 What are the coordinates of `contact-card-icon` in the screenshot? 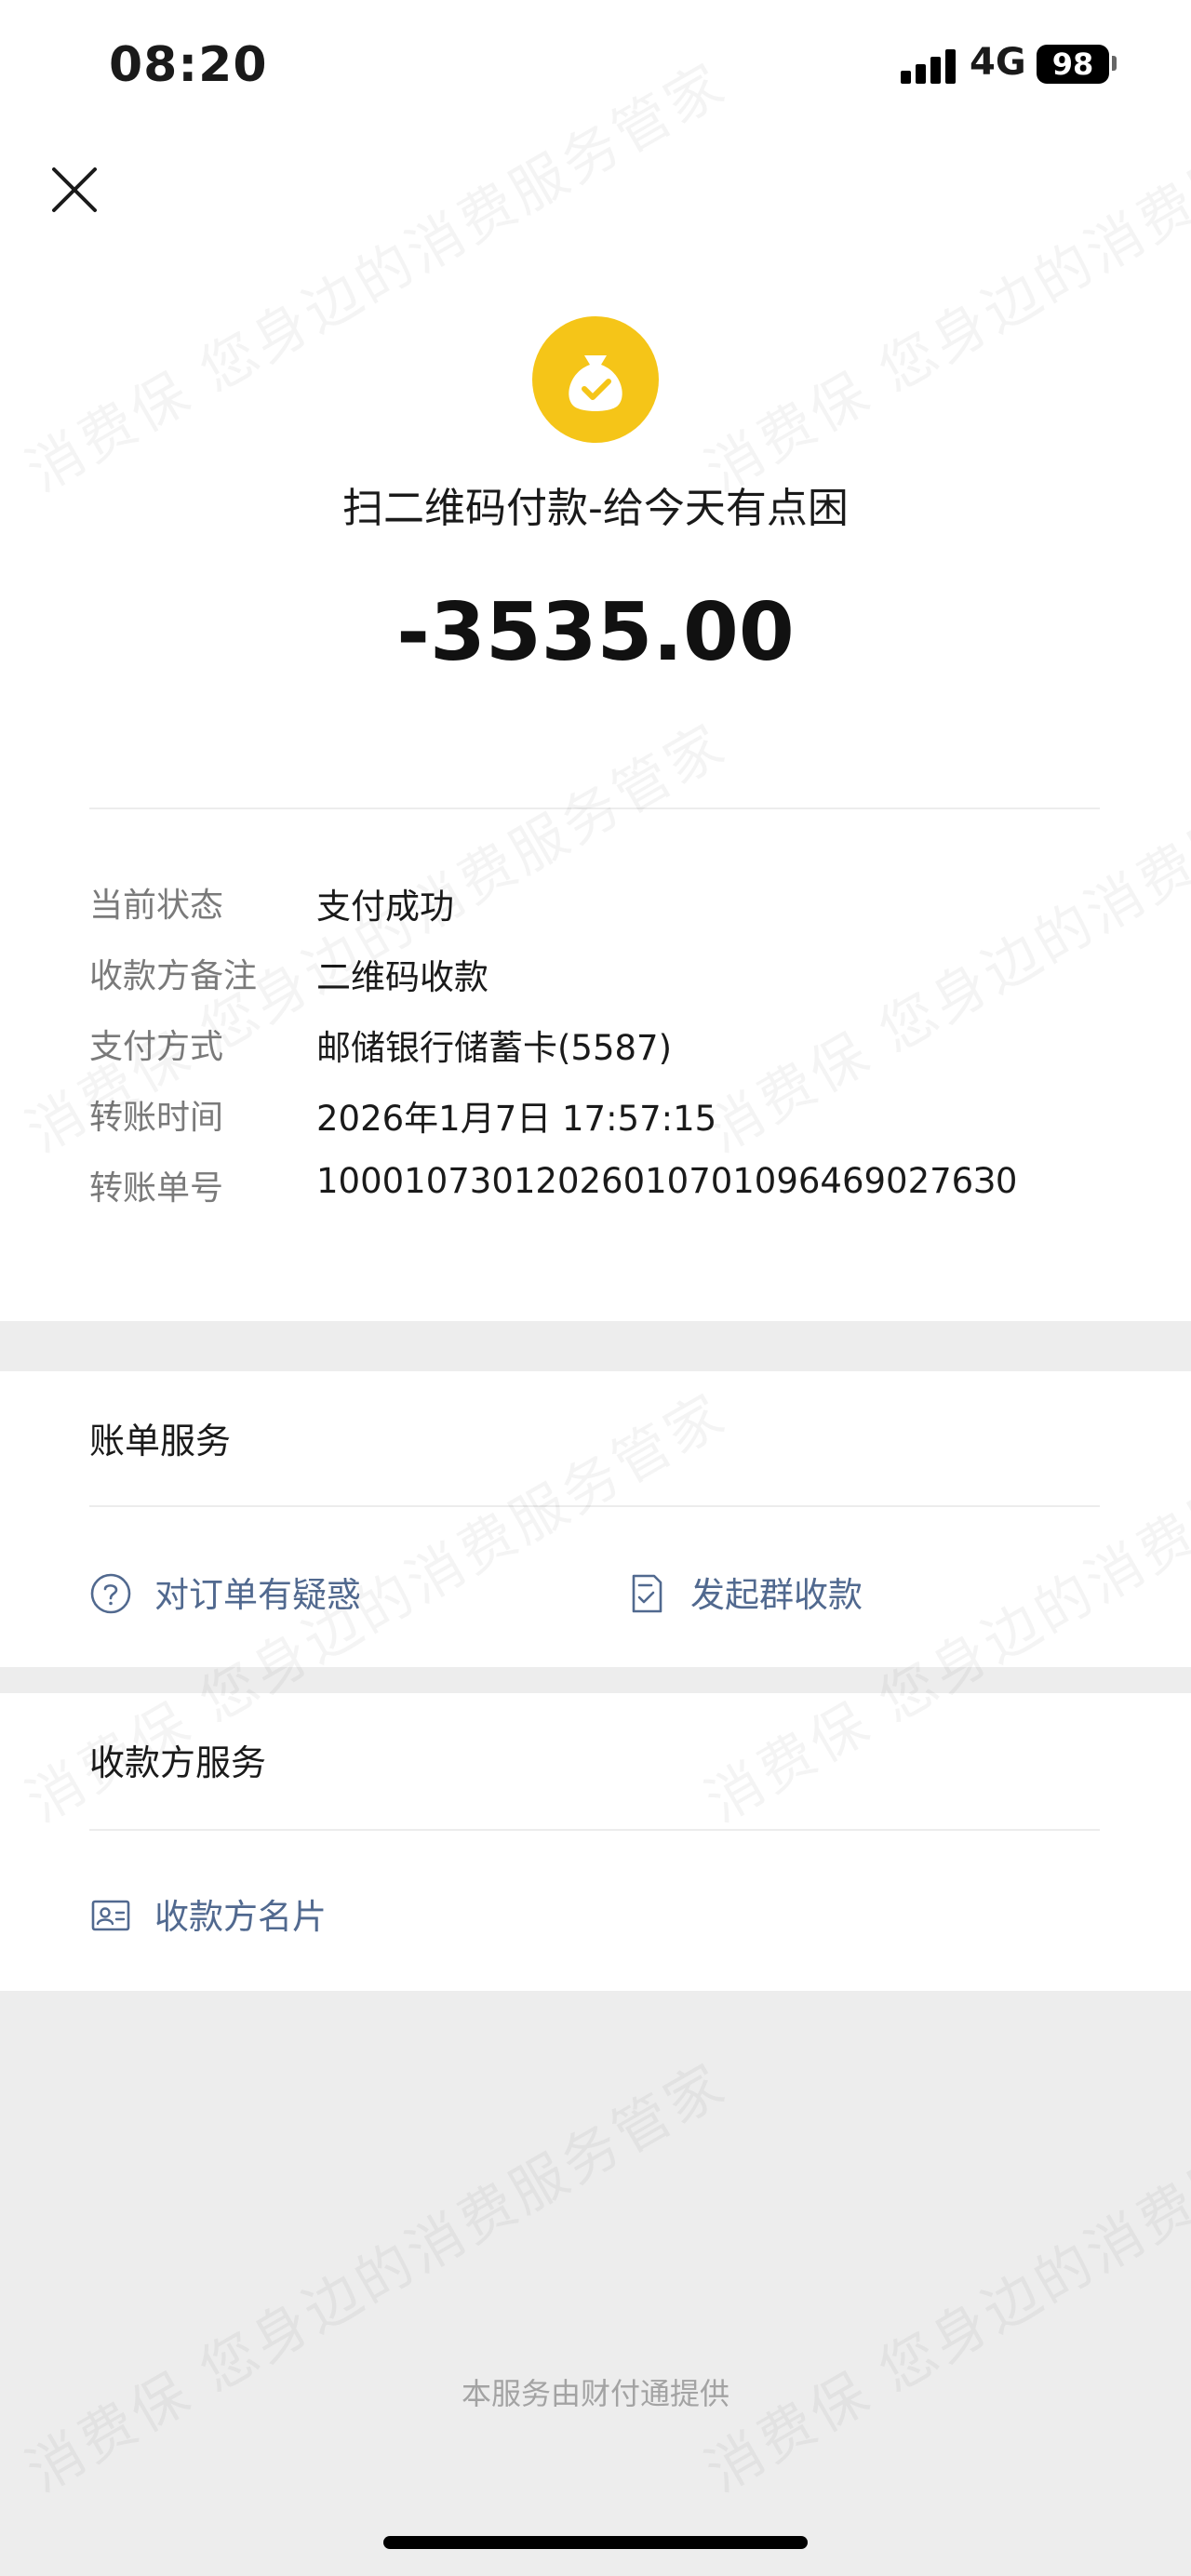 It's located at (110, 1915).